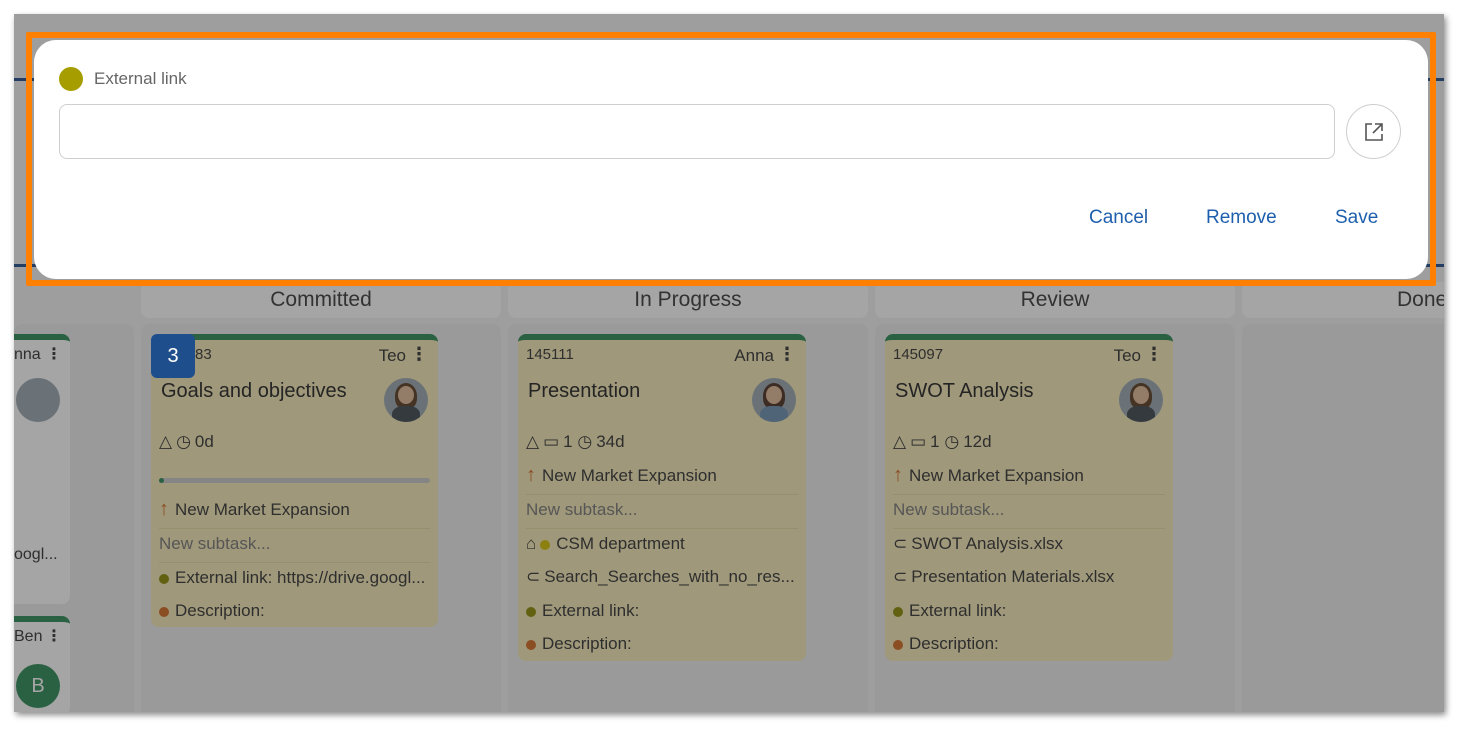 Image resolution: width=1470 pixels, height=738 pixels. I want to click on save-button: Save, so click(1356, 218).